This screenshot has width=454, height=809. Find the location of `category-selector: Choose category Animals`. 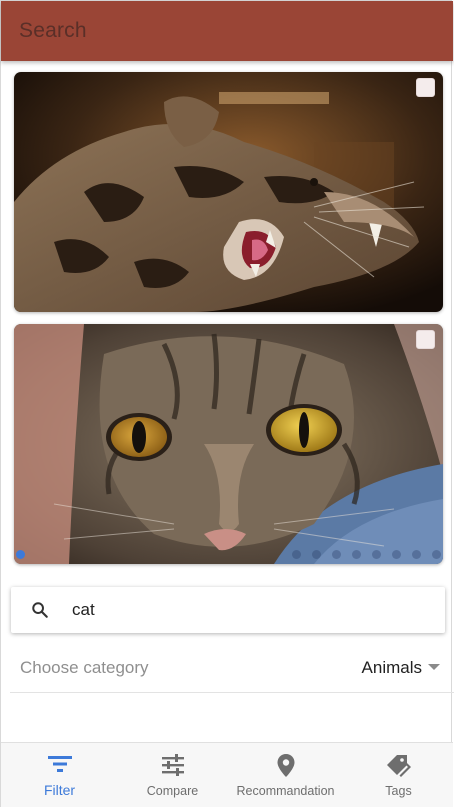

category-selector: Choose category Animals is located at coordinates (232, 668).